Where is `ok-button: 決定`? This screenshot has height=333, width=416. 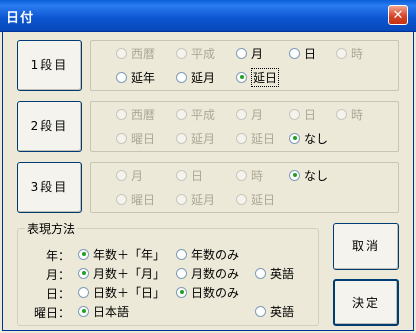 ok-button: 決定 is located at coordinates (366, 302).